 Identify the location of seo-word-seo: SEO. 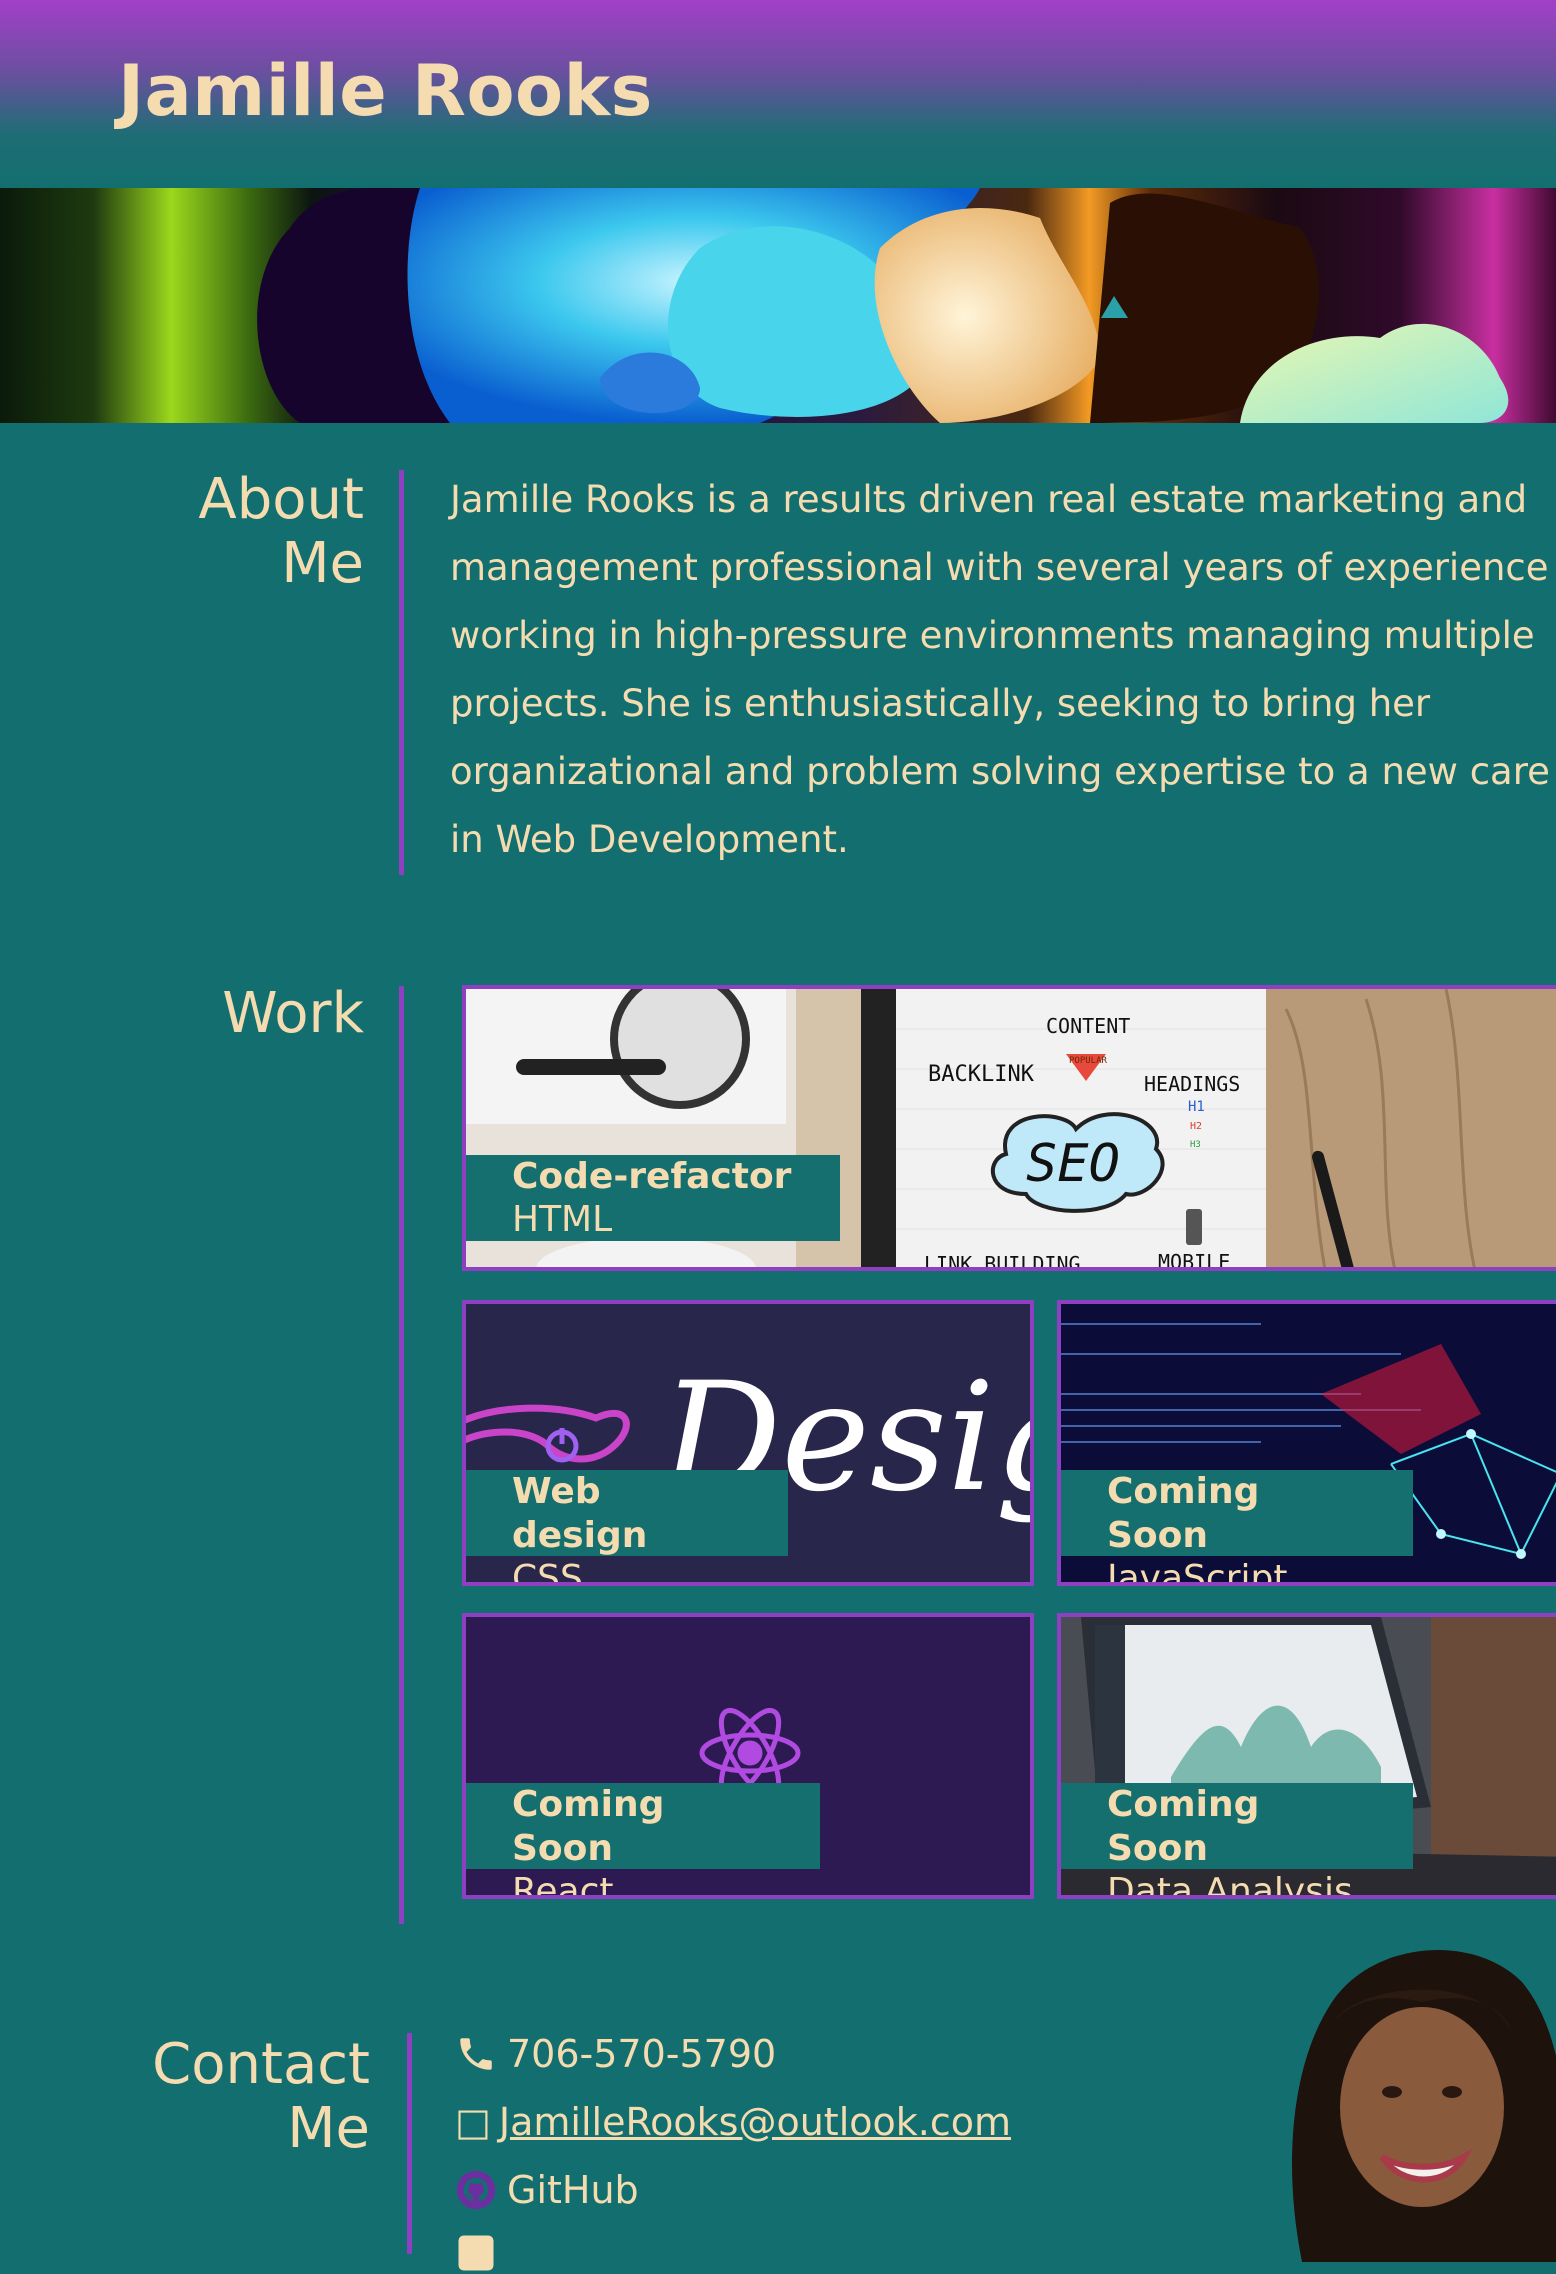
(1073, 1164).